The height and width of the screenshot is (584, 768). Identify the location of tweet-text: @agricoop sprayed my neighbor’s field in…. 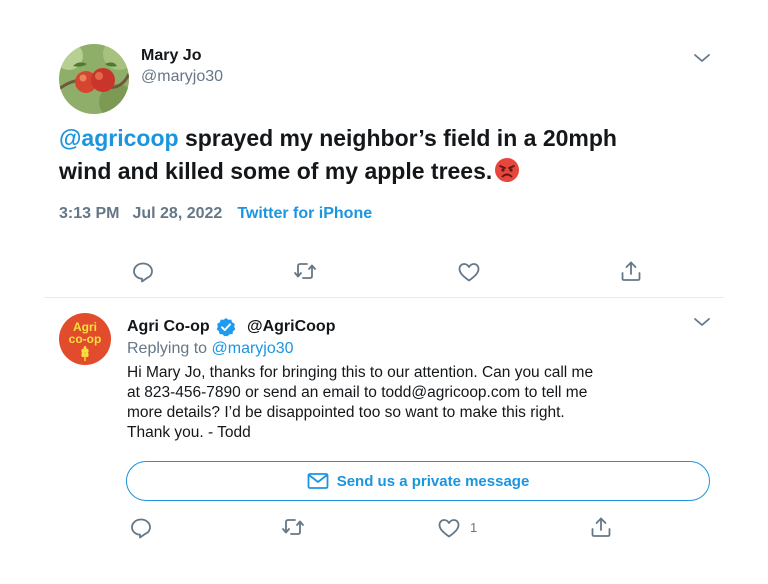
(379, 155).